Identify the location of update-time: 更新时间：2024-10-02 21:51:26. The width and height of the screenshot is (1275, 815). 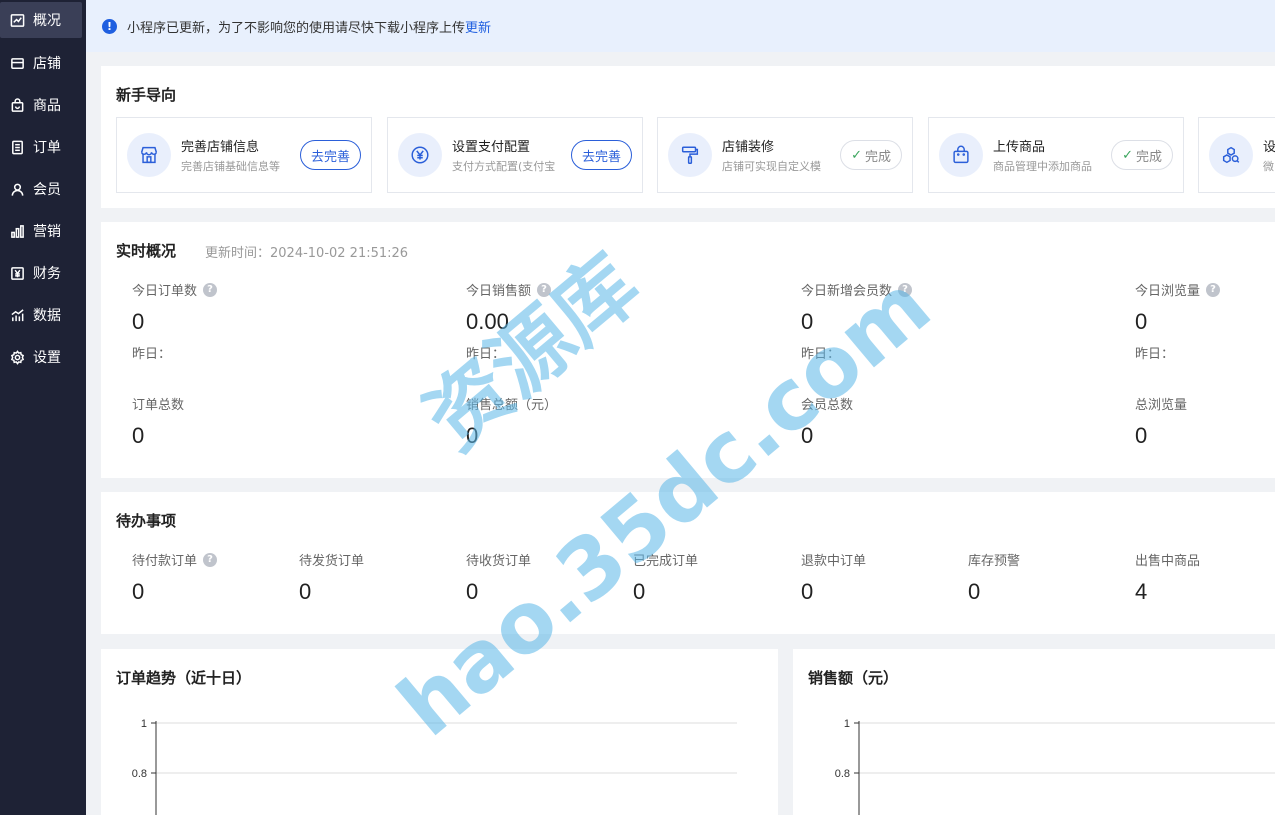
(307, 253).